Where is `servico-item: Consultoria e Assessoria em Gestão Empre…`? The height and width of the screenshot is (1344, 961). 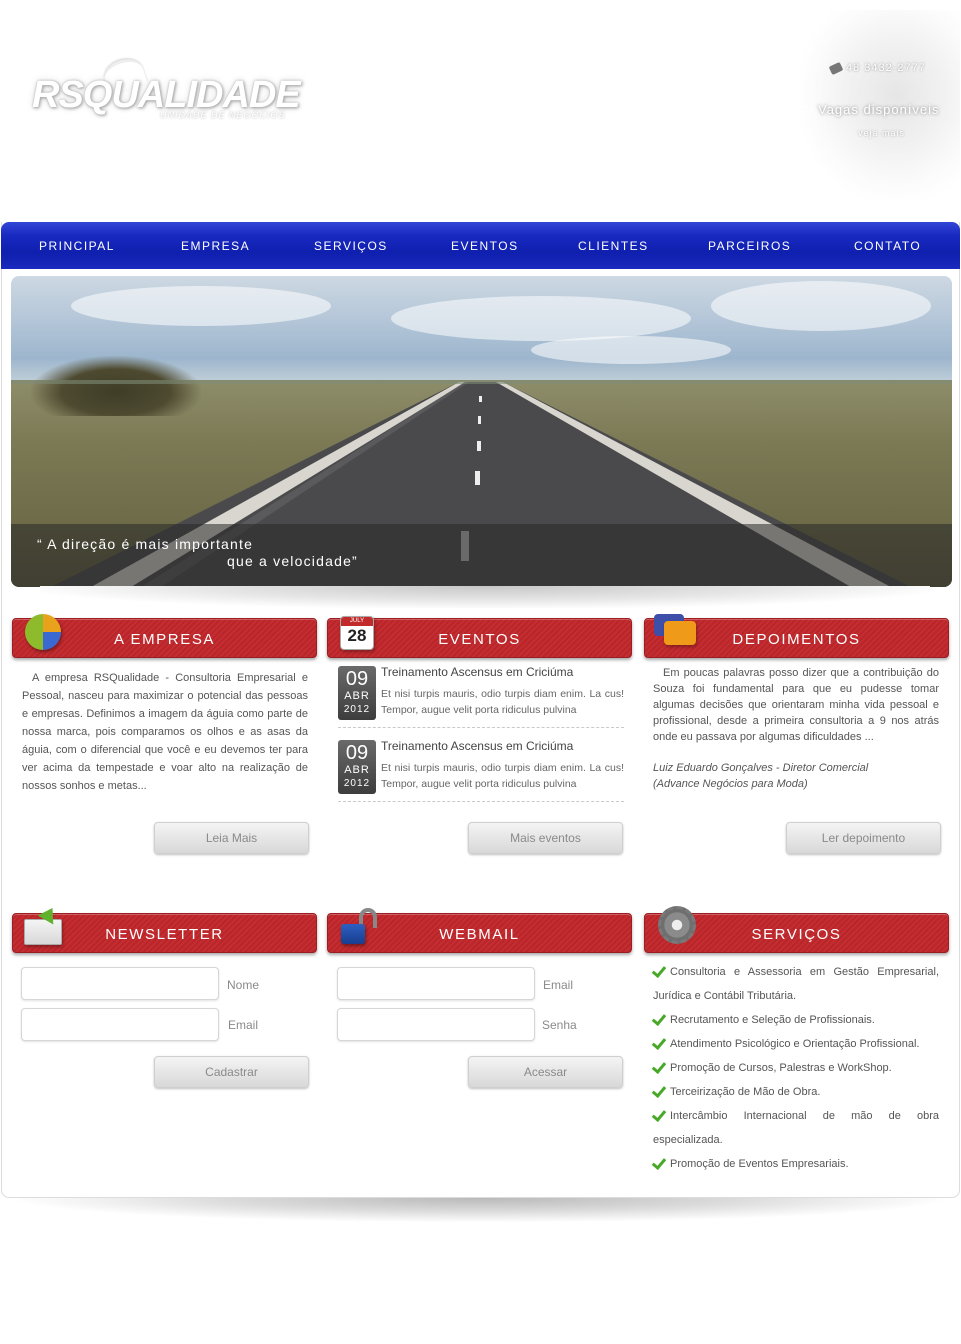
servico-item: Consultoria e Assessoria em Gestão Empre… is located at coordinates (796, 984).